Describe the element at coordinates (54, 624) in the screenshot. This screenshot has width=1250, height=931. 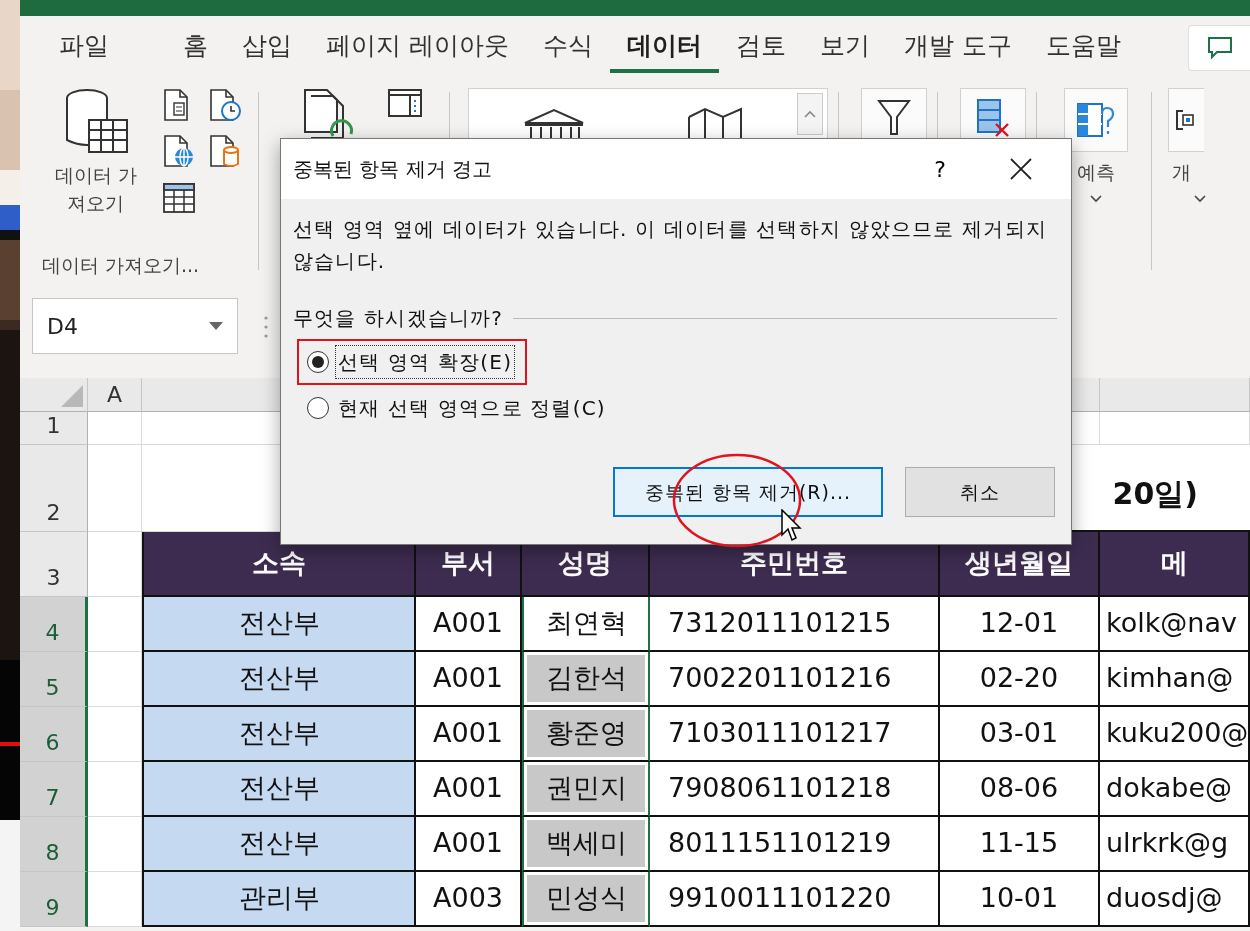
I see `row-header: 4` at that location.